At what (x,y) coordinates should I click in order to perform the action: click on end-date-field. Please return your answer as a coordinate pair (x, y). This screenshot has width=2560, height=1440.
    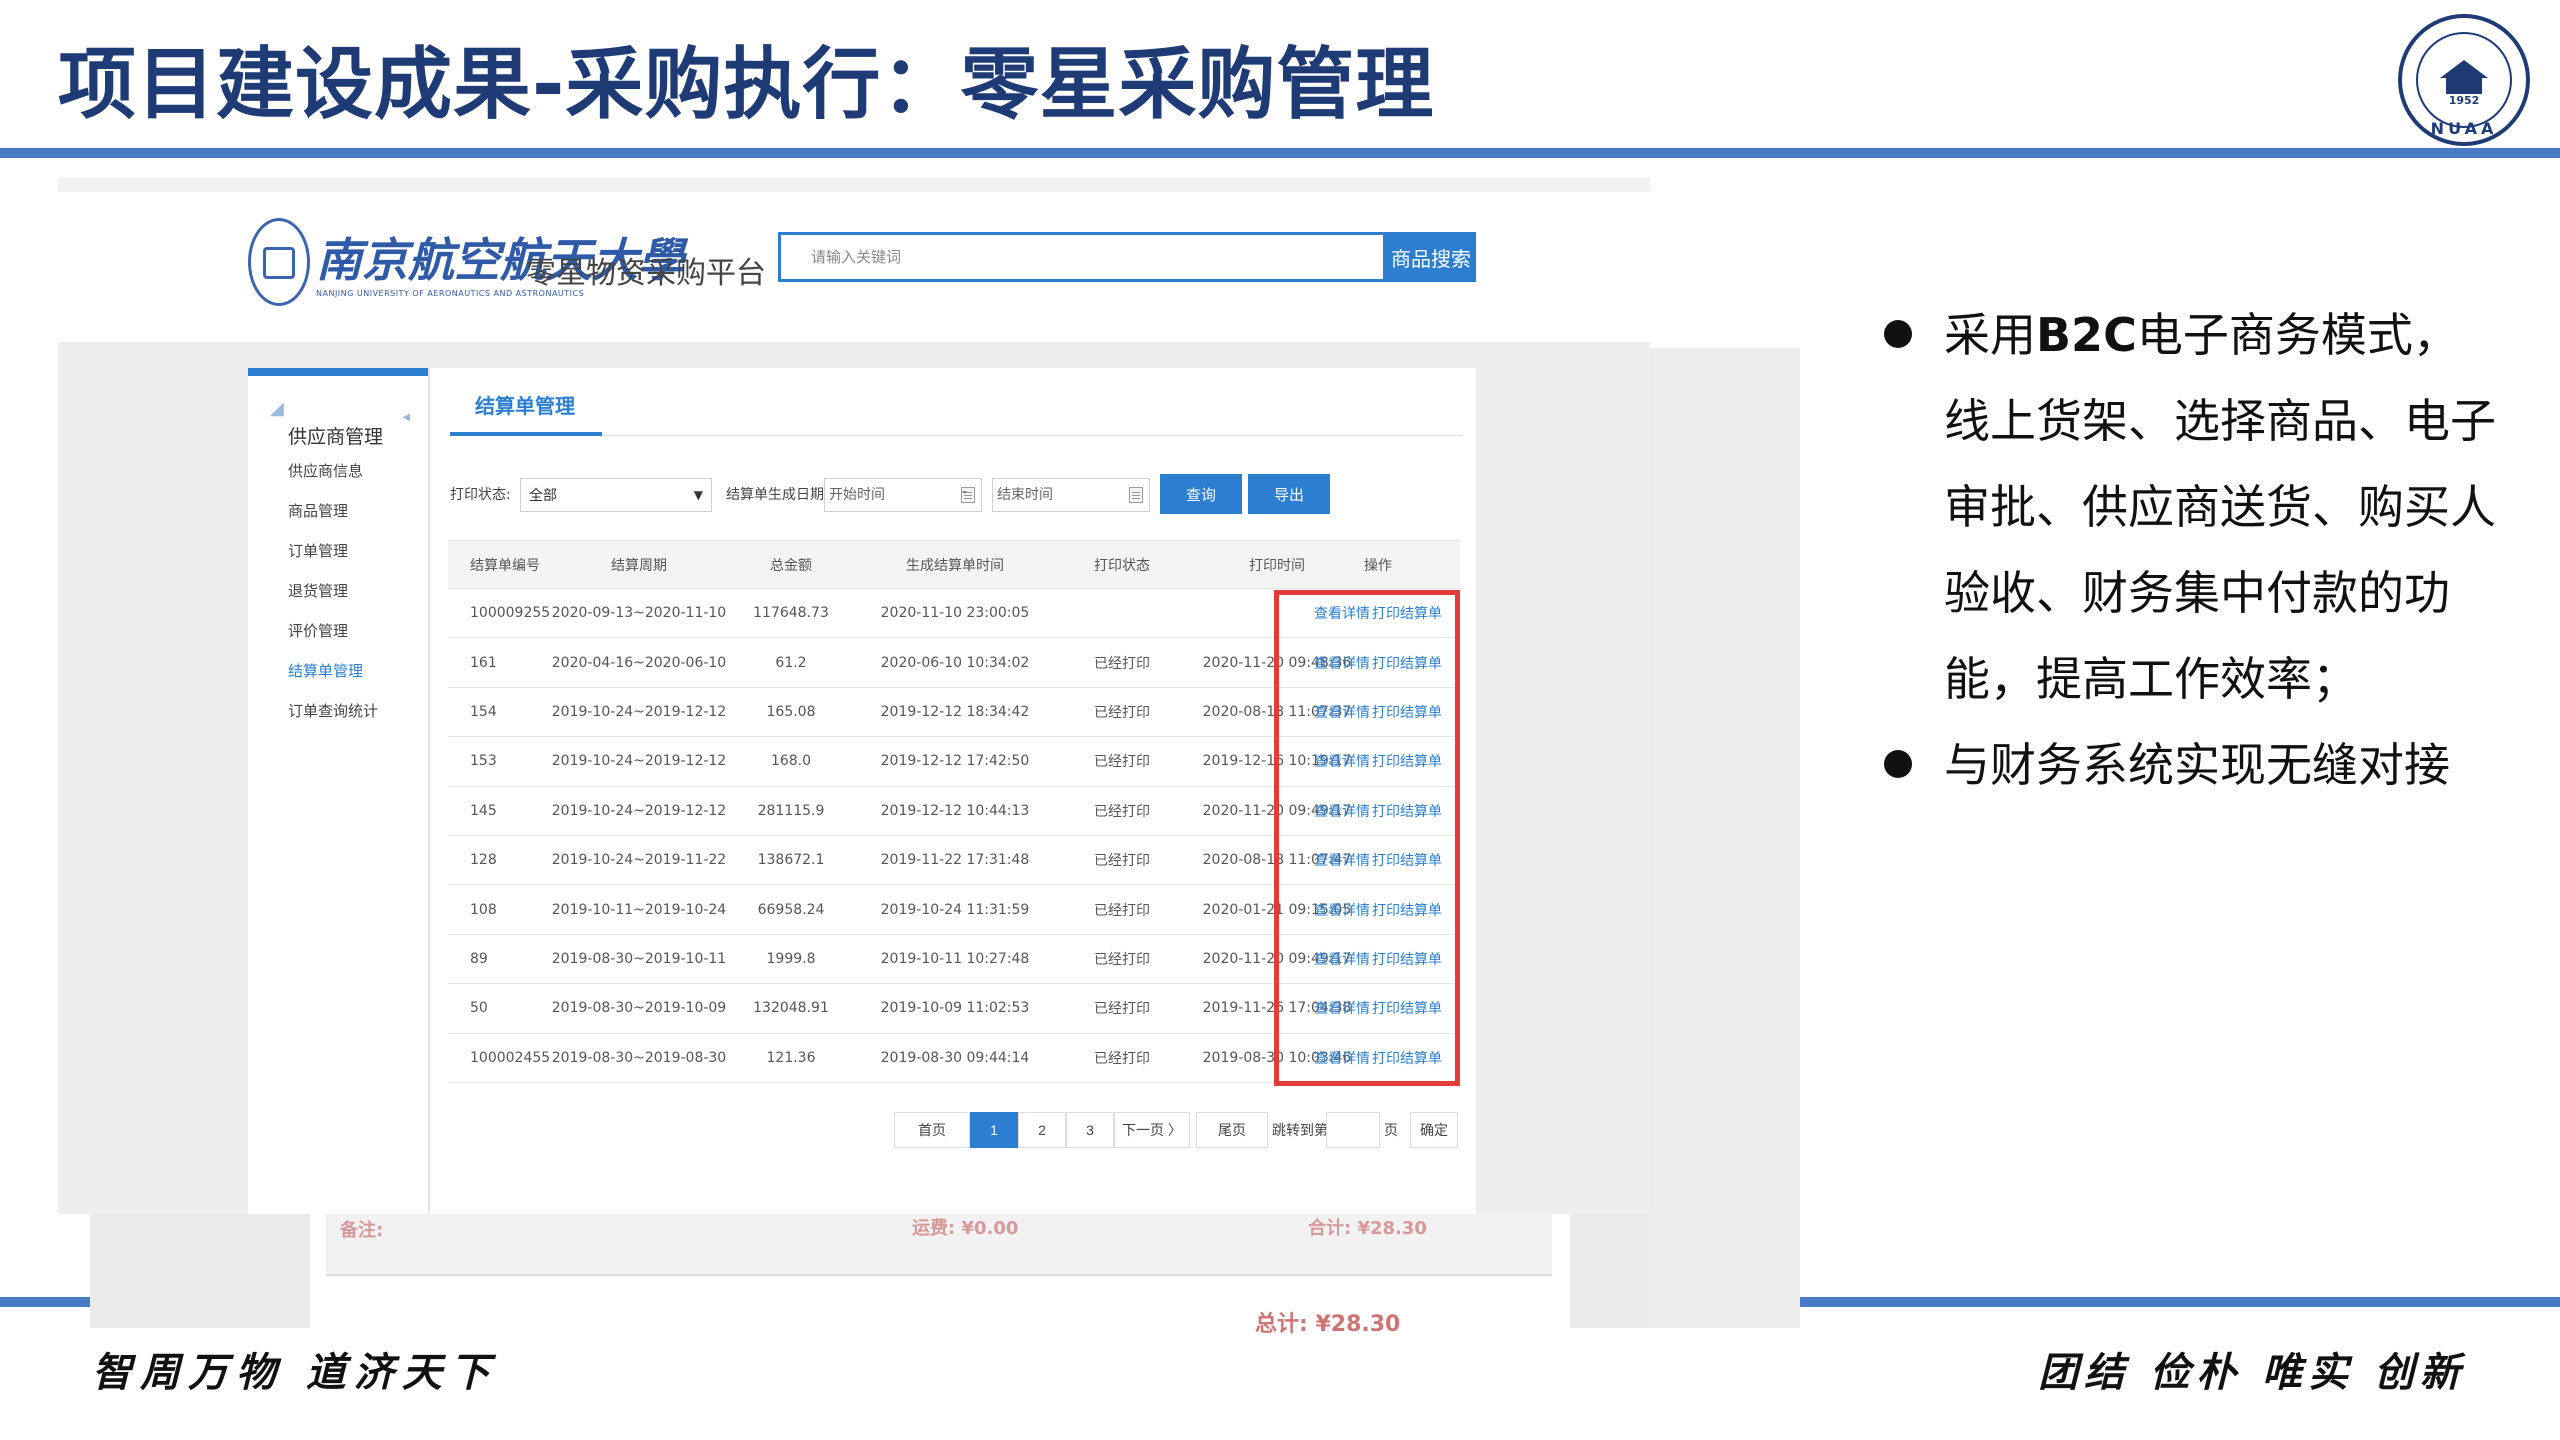
    Looking at the image, I should click on (1071, 495).